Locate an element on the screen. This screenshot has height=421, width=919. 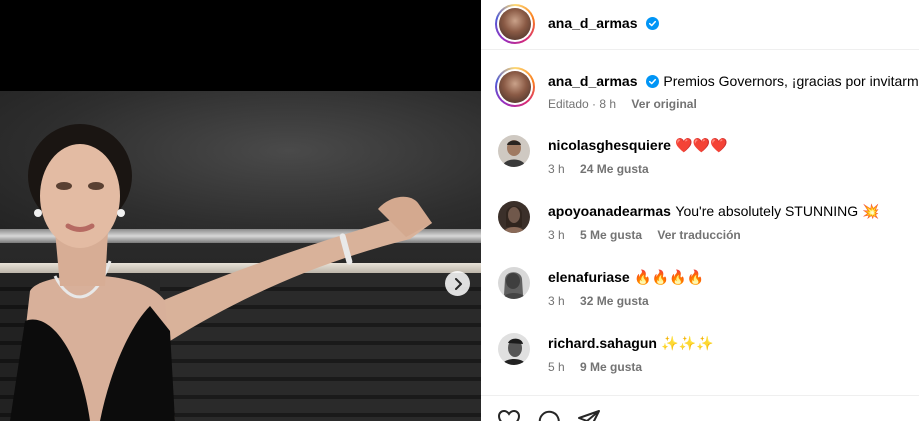
post-age: 8 h is located at coordinates (608, 104).